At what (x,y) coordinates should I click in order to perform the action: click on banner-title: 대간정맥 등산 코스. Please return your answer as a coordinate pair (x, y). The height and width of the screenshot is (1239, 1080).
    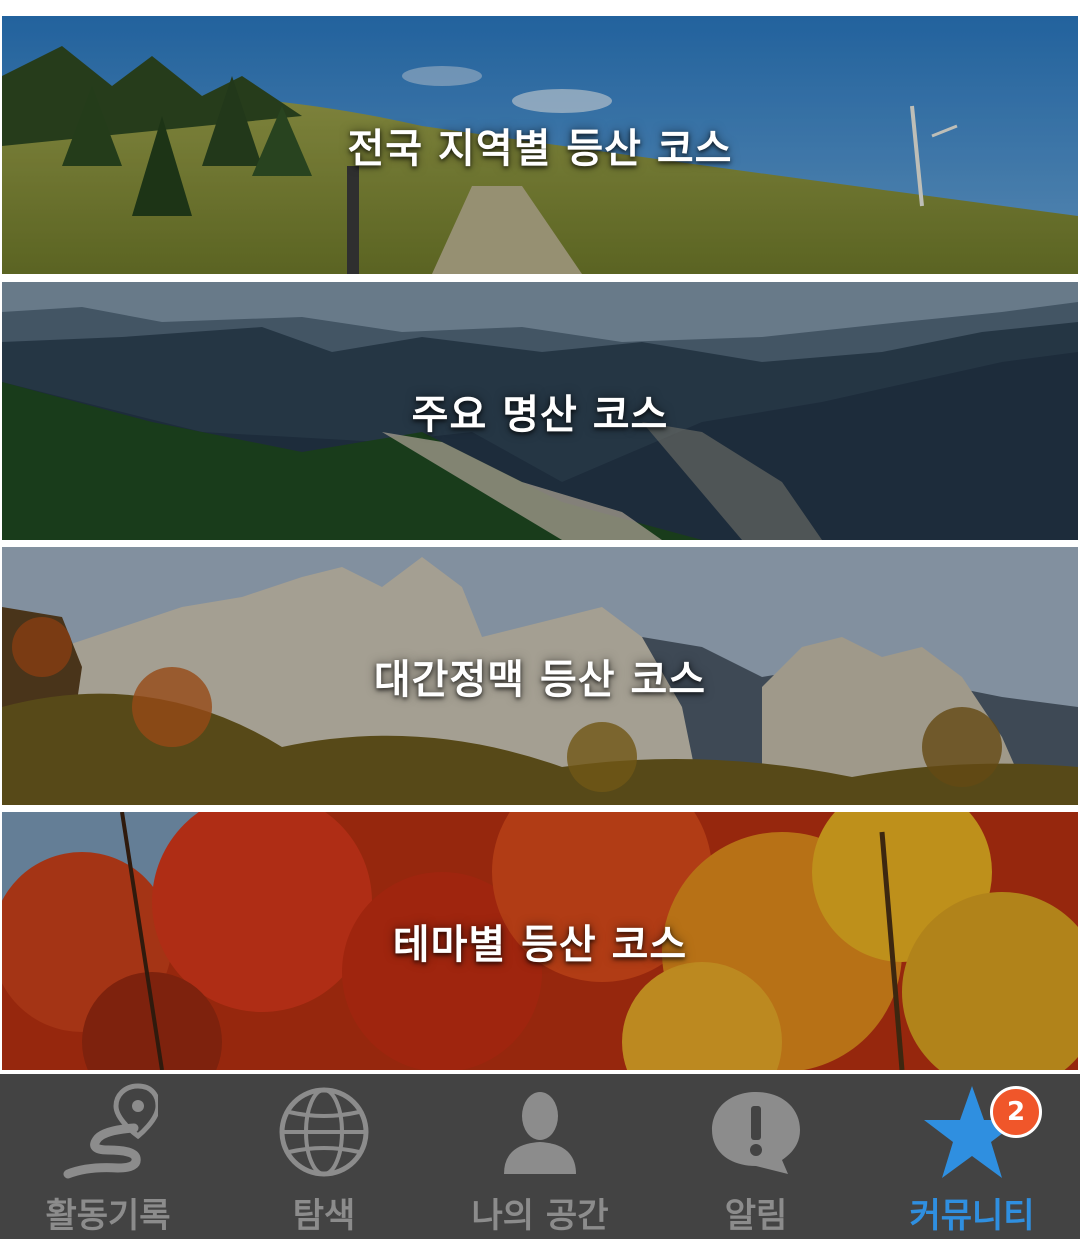
    Looking at the image, I should click on (540, 680).